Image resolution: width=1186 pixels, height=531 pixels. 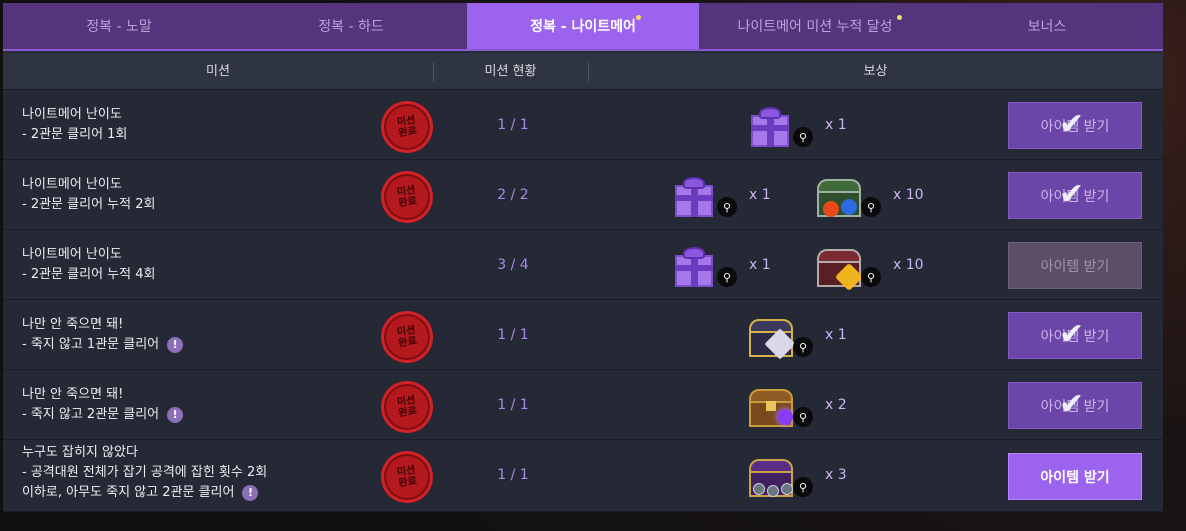 I want to click on tab-label: 정복 - 노말, so click(x=119, y=27).